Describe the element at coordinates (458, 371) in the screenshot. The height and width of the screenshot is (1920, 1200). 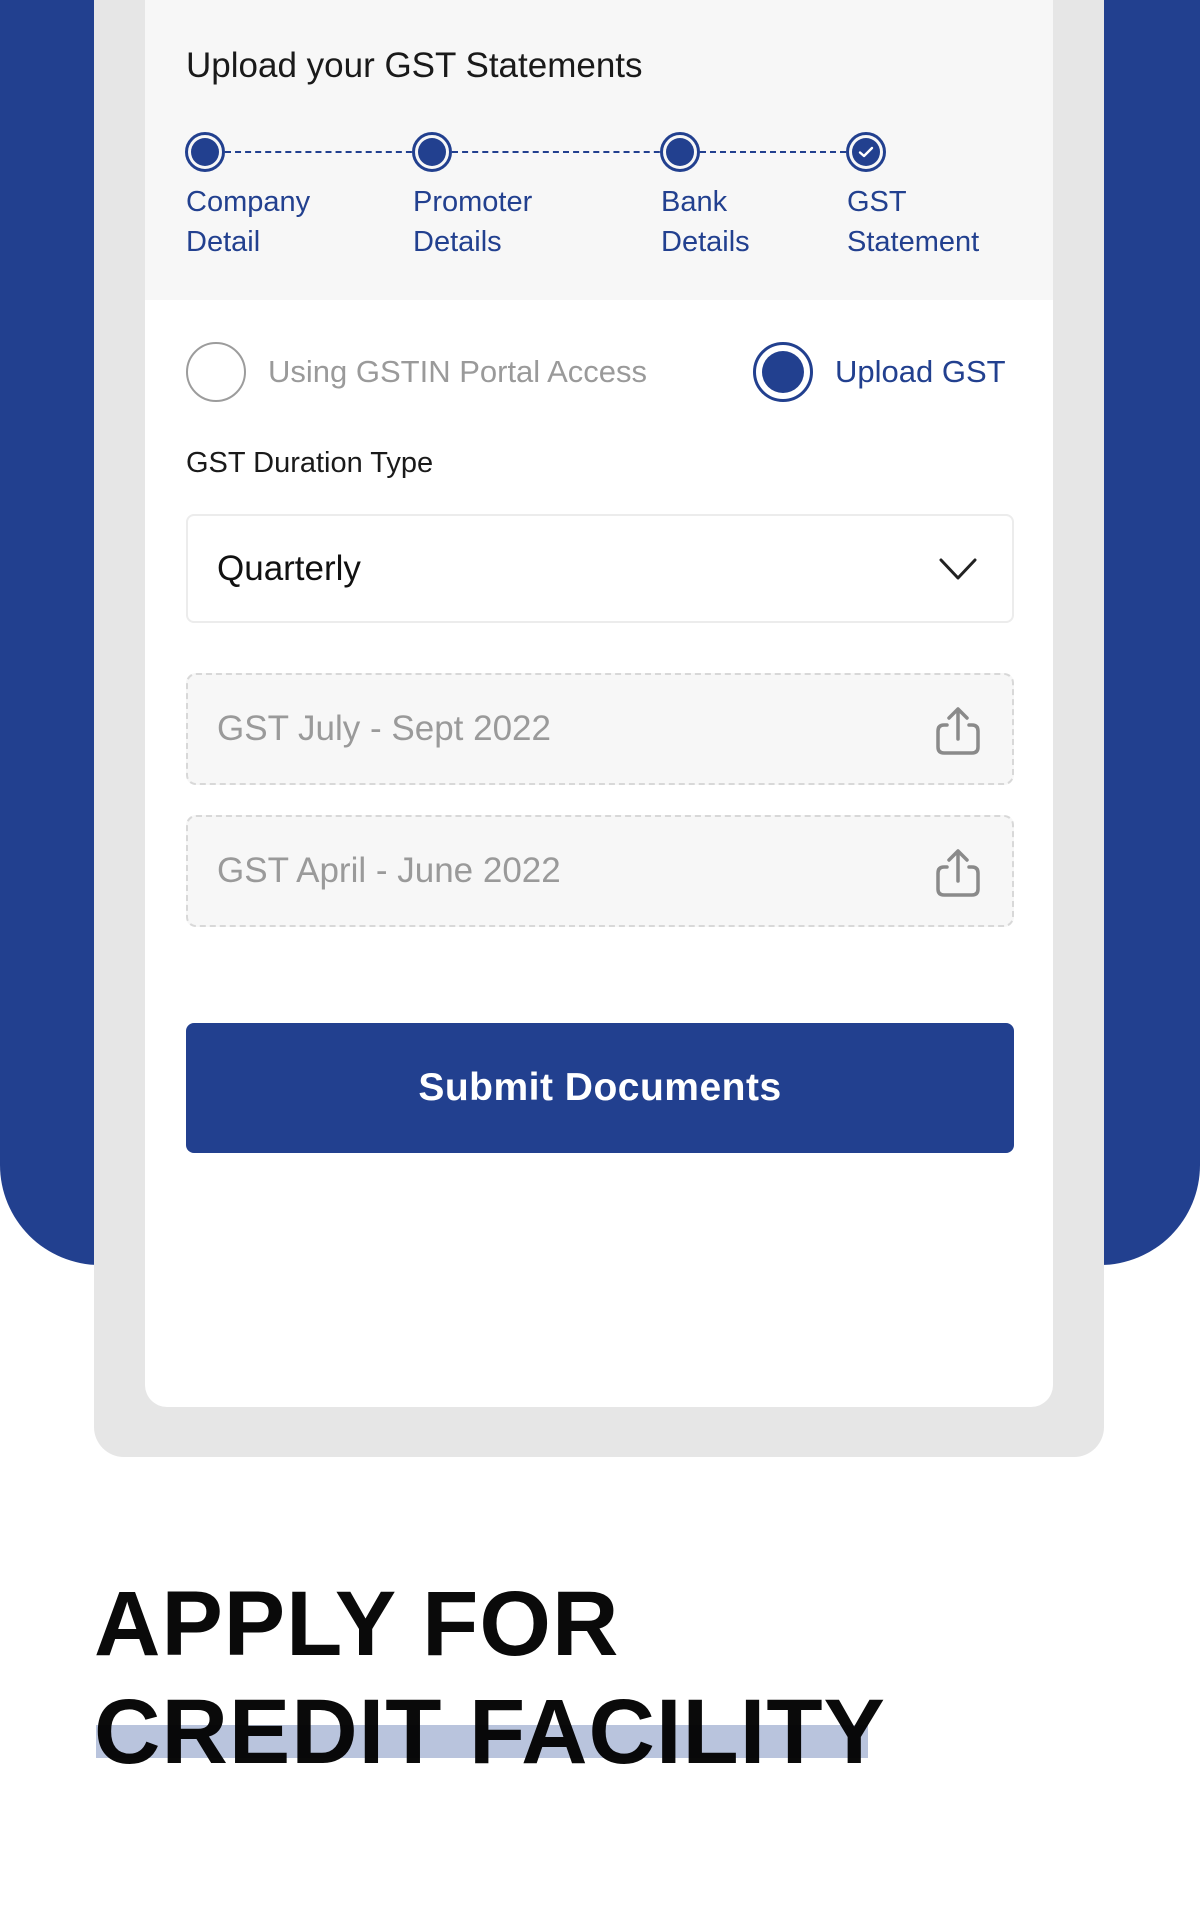
I see `radio-label: Using GSTIN Portal Access` at that location.